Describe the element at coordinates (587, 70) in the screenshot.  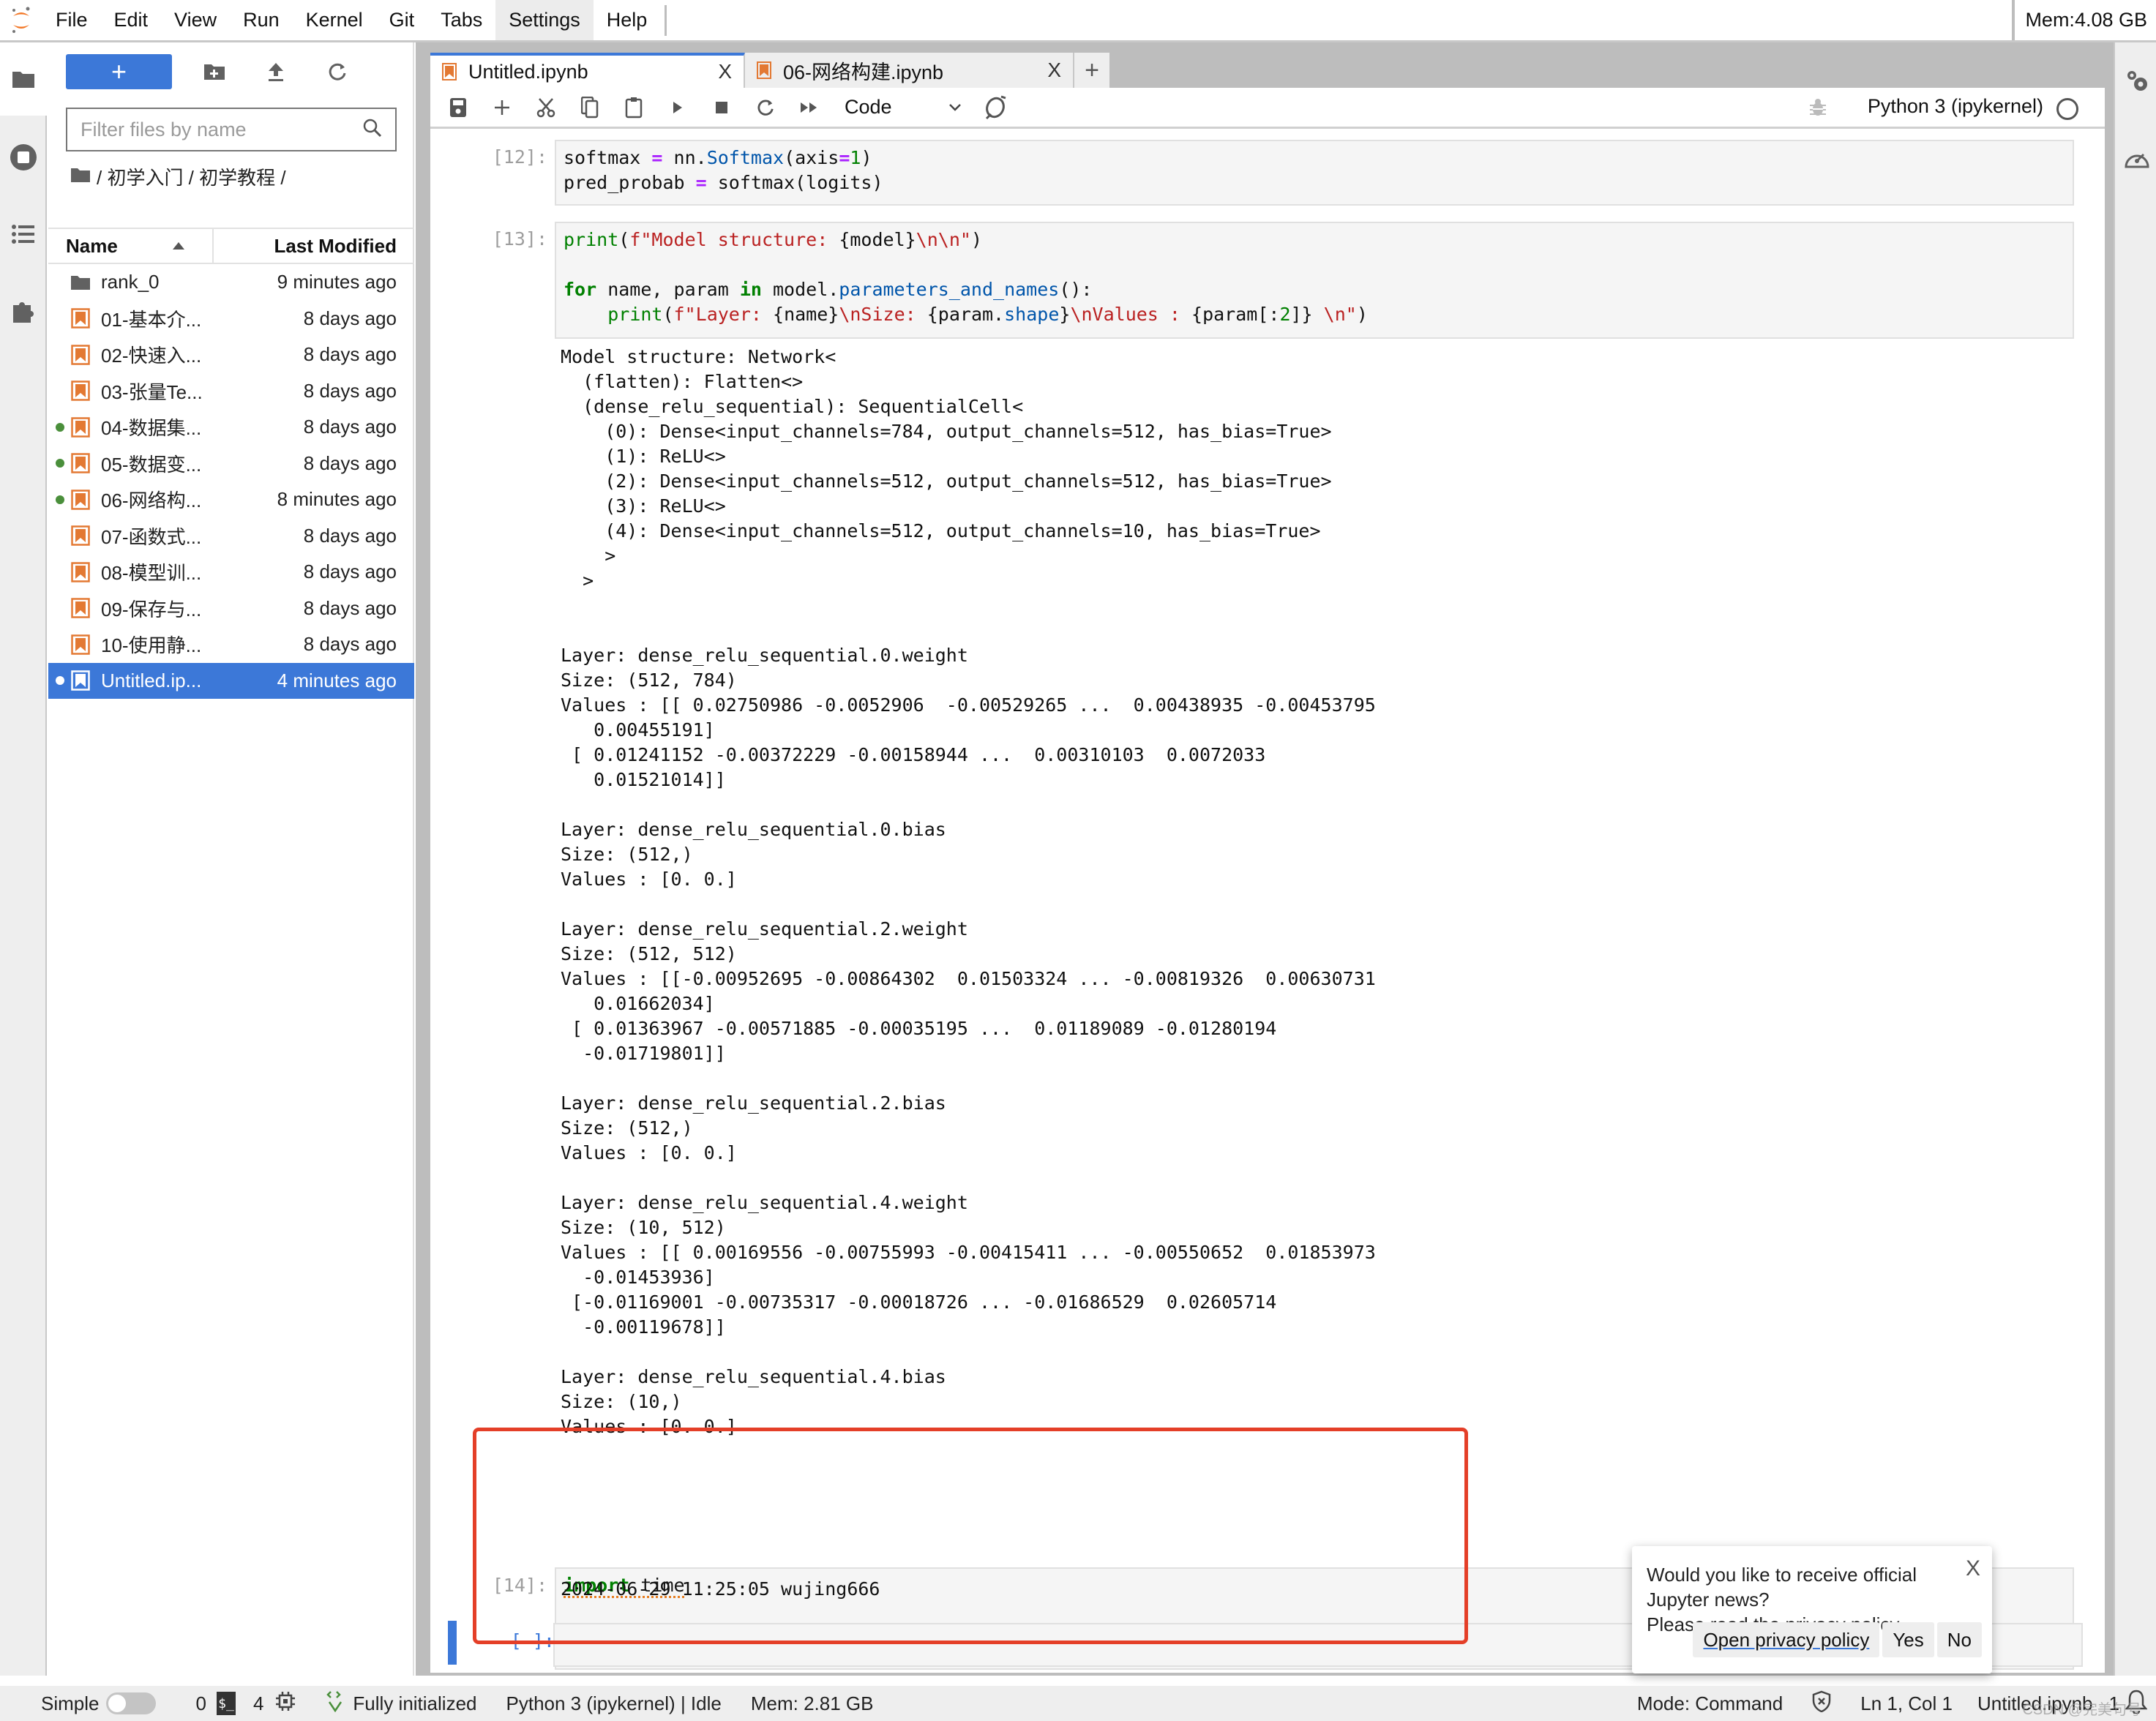
I see `tab-untitled: Untitled.ipynb X` at that location.